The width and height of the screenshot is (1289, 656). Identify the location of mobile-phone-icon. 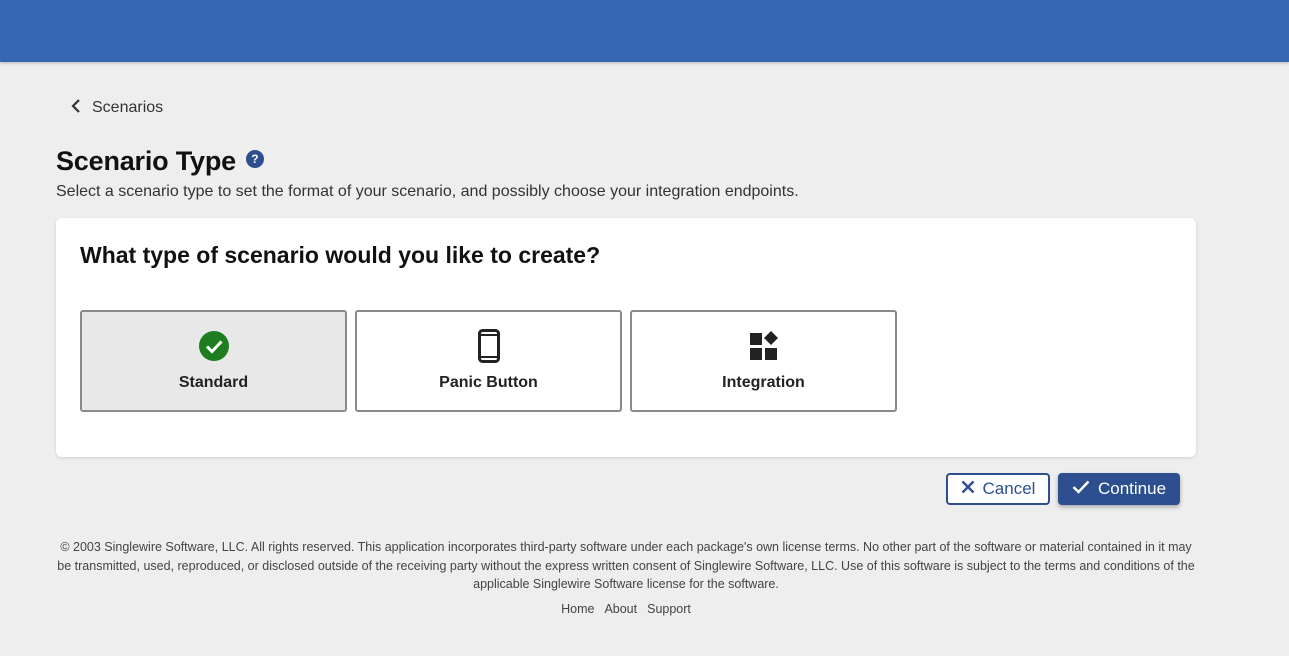
(489, 346).